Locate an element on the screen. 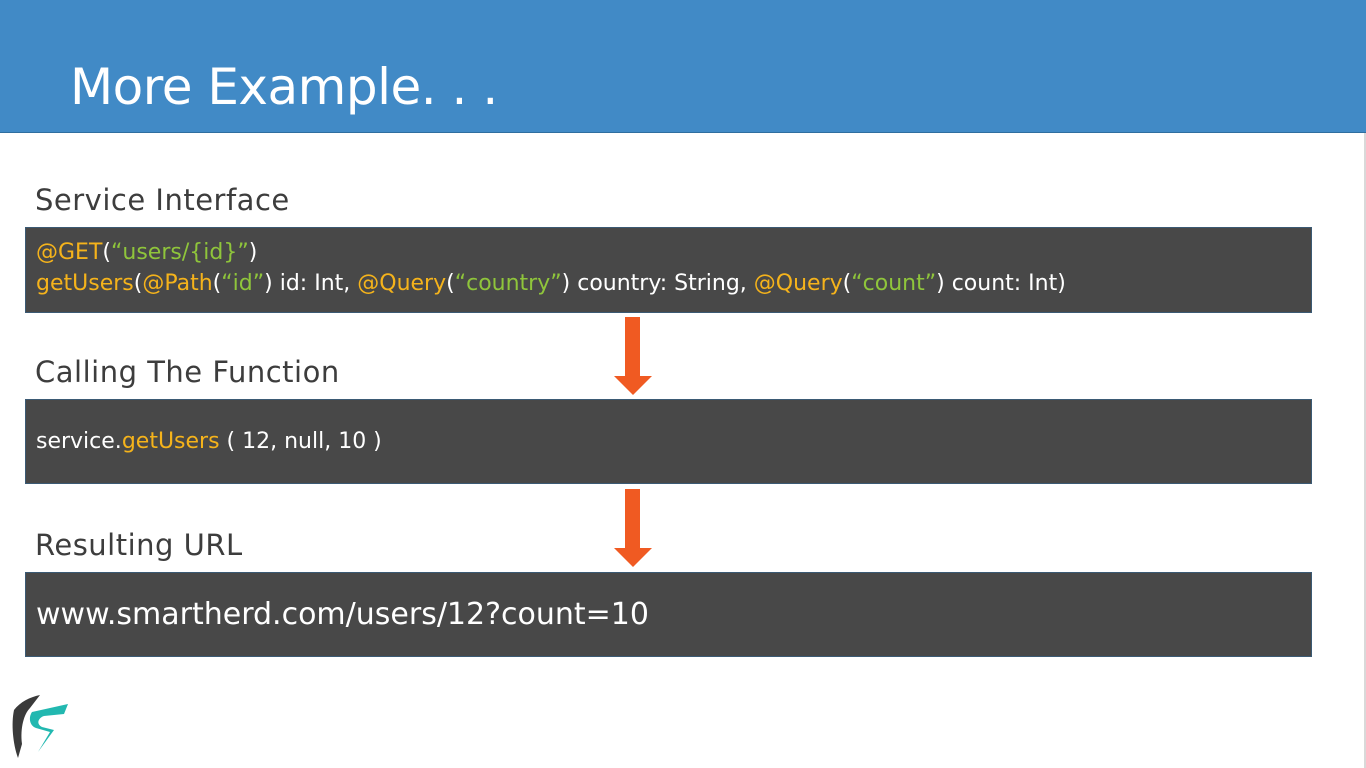  resulting-url-box: www.smartherd.com/users/12?count=10 is located at coordinates (668, 614).